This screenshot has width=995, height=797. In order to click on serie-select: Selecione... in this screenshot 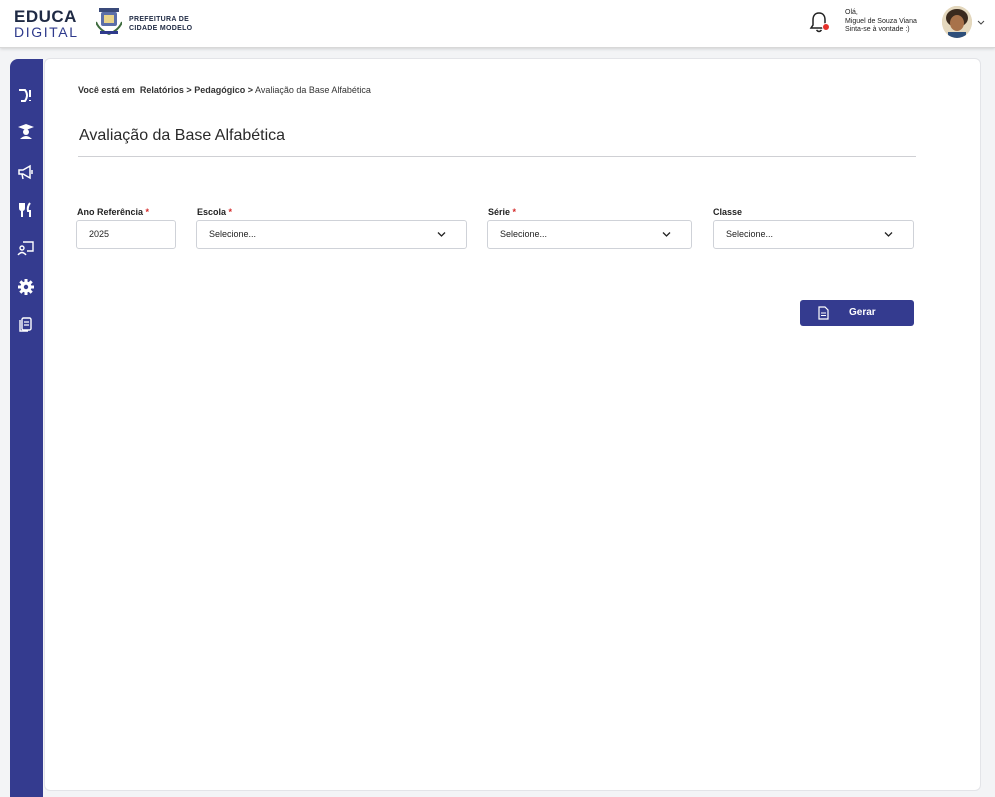, I will do `click(589, 234)`.